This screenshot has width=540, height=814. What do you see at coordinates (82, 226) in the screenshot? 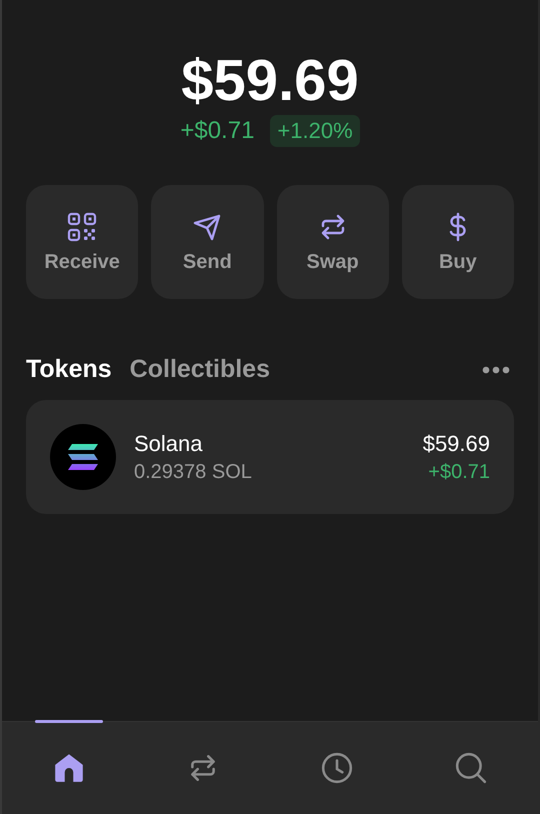
I see `qr-code-icon` at bounding box center [82, 226].